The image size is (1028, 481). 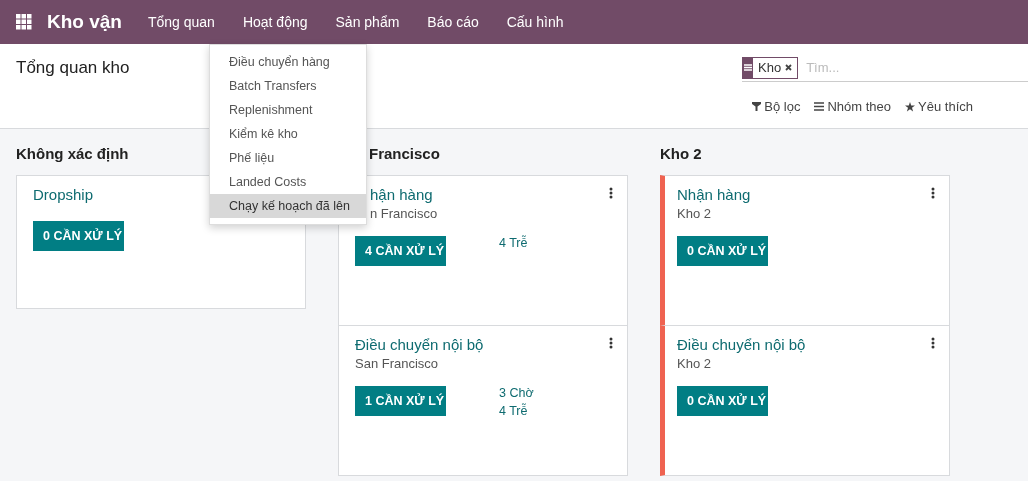 I want to click on nav-menu-item: Cấu hình, so click(x=535, y=22).